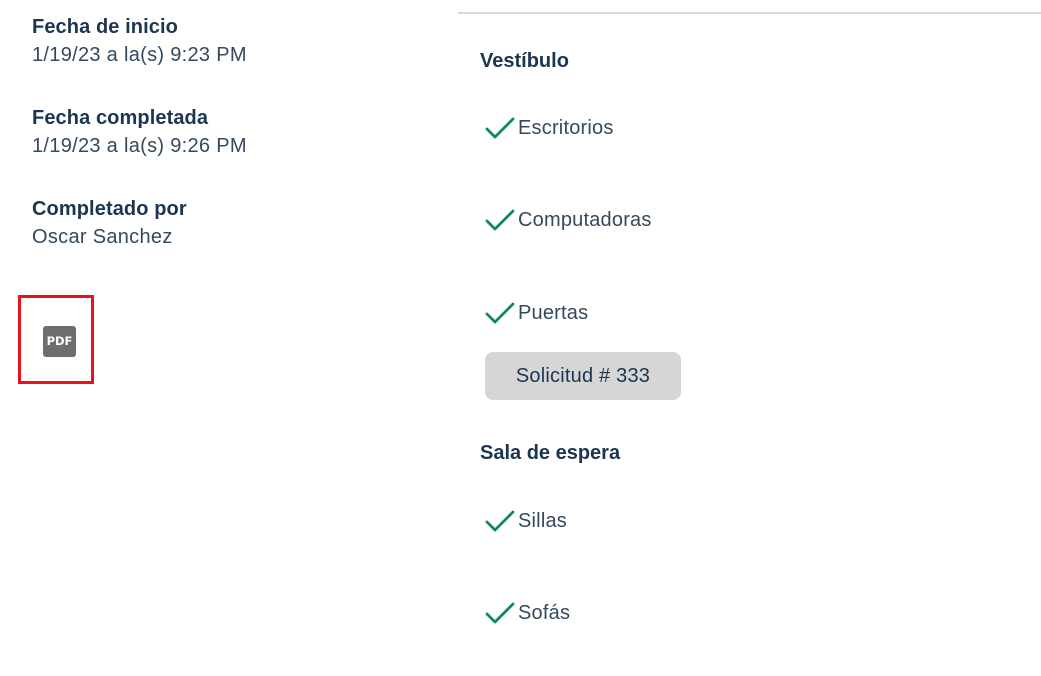 Image resolution: width=1041 pixels, height=676 pixels. Describe the element at coordinates (550, 453) in the screenshot. I see `section-title-sala-de-espera: Sala de espera` at that location.